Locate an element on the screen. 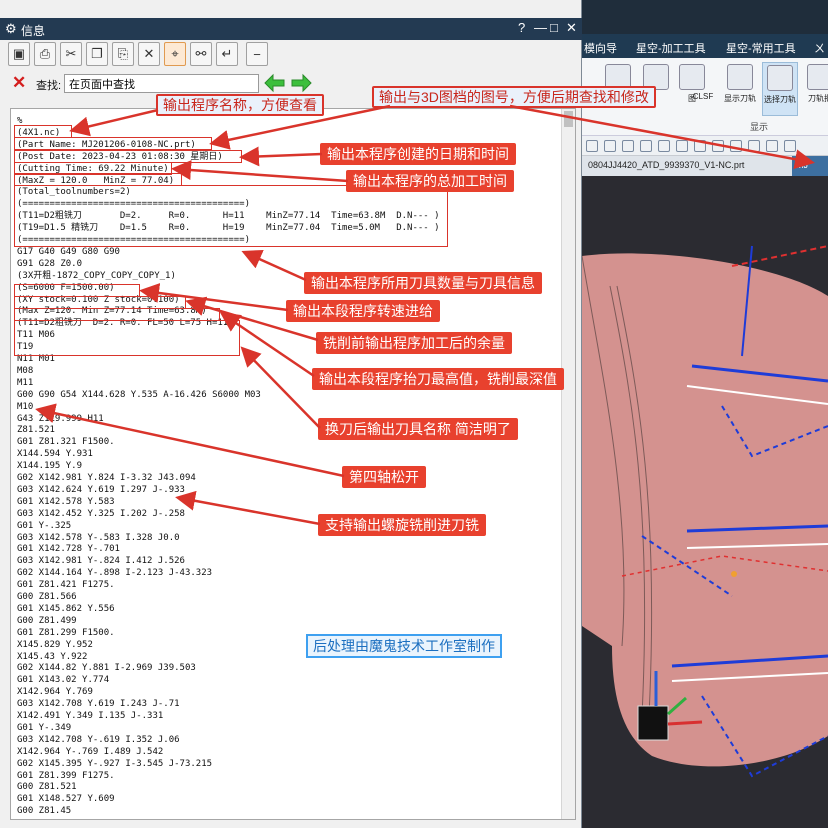 This screenshot has width=828, height=828. code-line: X142.964 Y.769 is located at coordinates (55, 692).